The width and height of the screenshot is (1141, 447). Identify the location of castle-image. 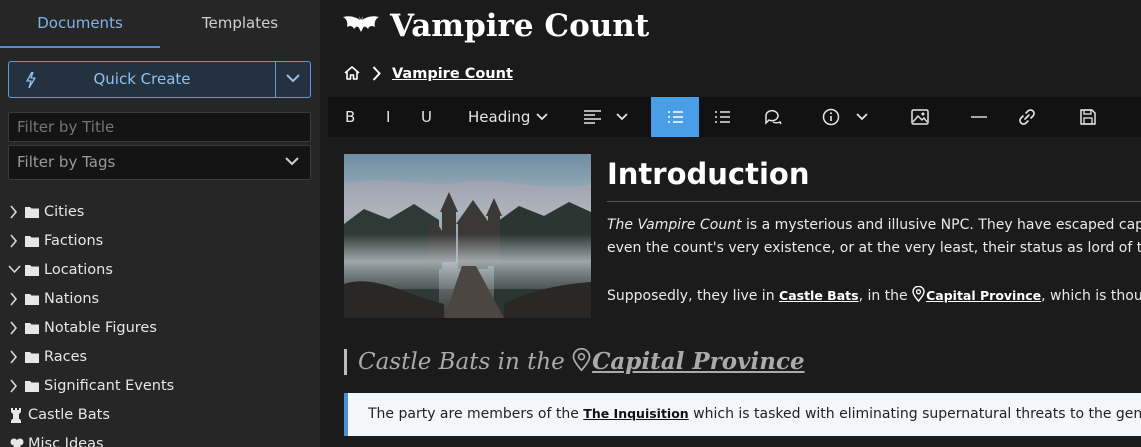
(467, 236).